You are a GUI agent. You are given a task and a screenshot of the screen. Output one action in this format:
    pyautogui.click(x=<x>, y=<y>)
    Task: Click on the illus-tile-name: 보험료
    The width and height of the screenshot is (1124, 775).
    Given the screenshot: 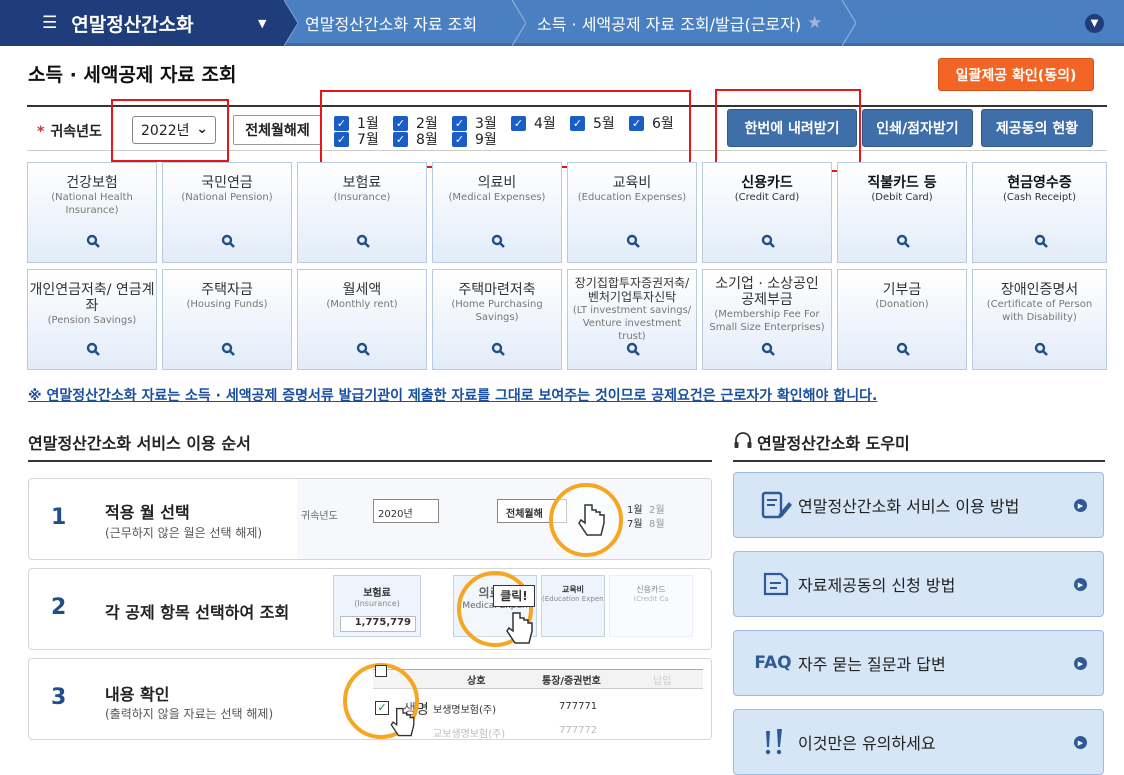 What is the action you would take?
    pyautogui.click(x=377, y=593)
    